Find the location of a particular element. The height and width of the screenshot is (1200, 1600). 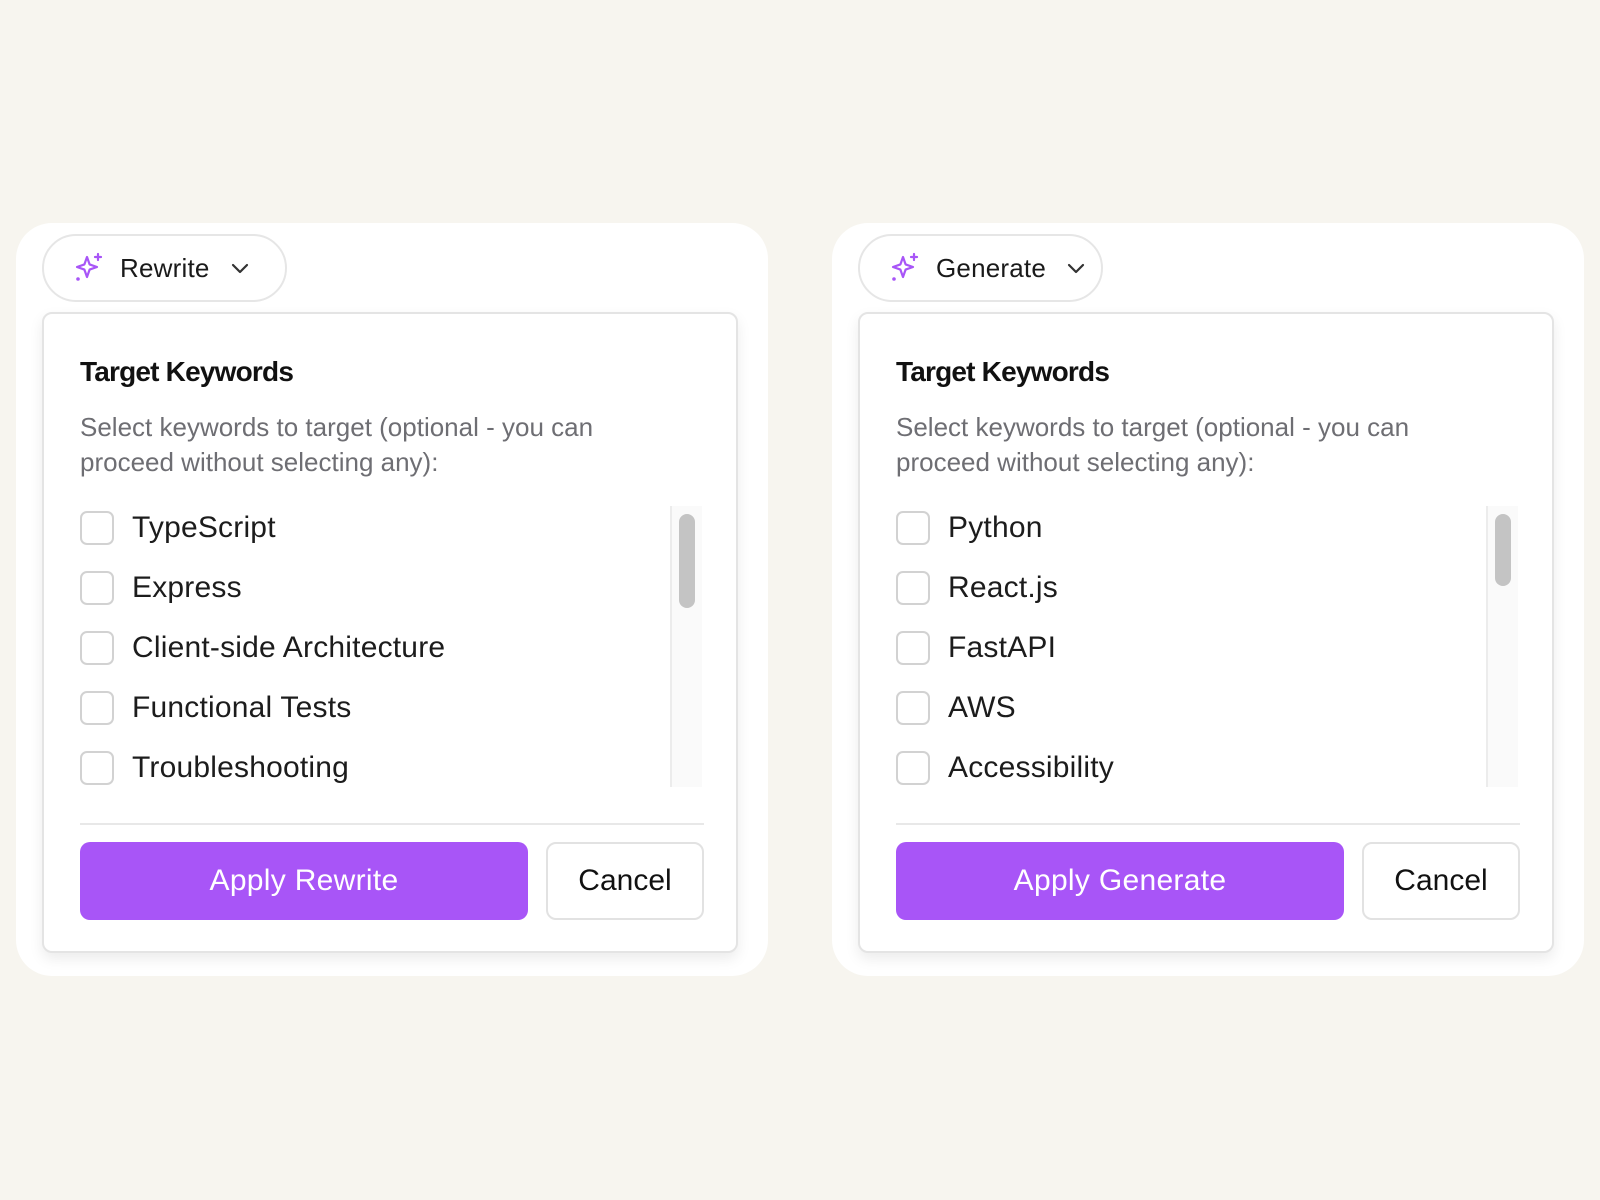

keyword-item: Client-side Architecture is located at coordinates (262, 648).